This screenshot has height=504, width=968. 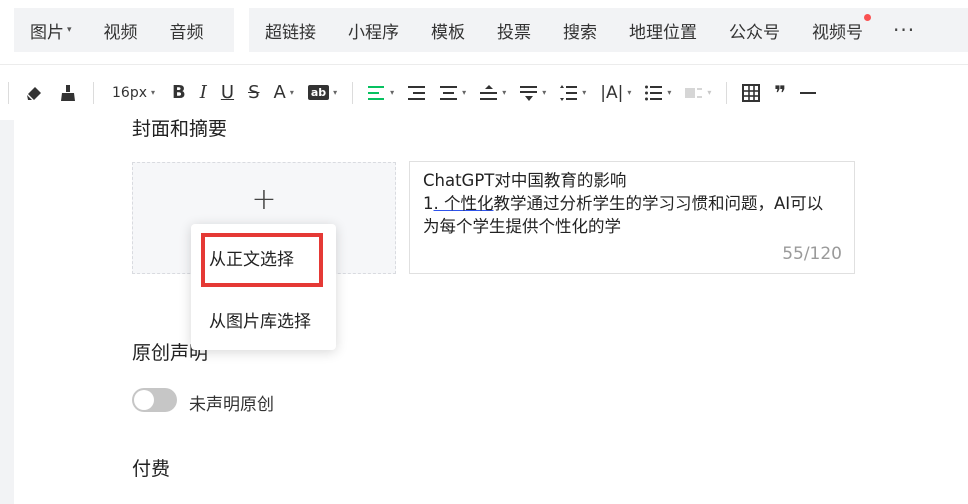 I want to click on abstract-spellcheck-word: . 个性化, so click(x=463, y=203).